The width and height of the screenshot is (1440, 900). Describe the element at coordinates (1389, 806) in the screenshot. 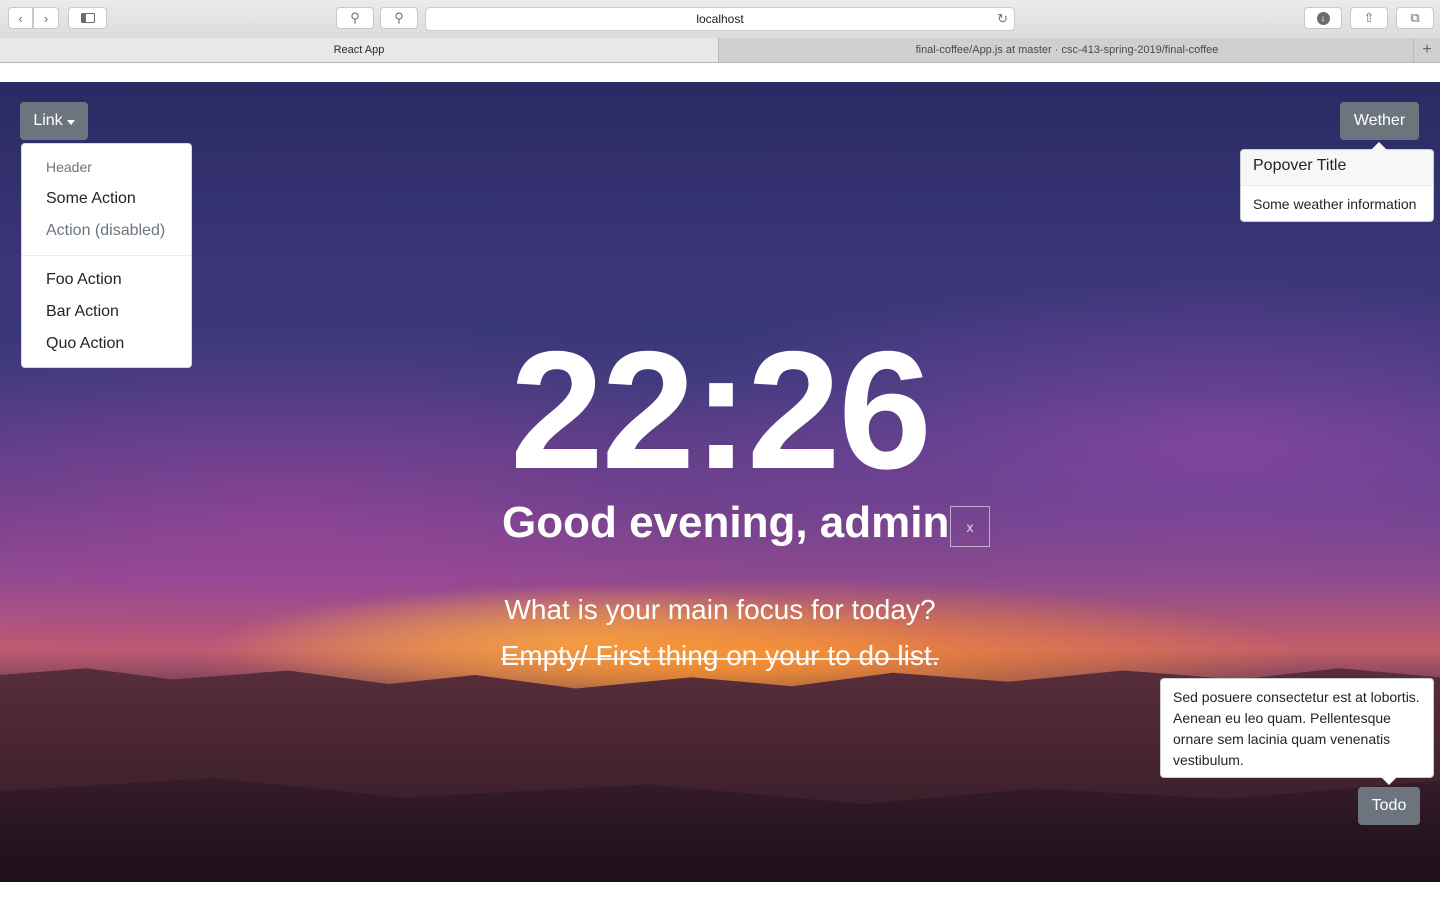

I see `todo-button: Todo` at that location.